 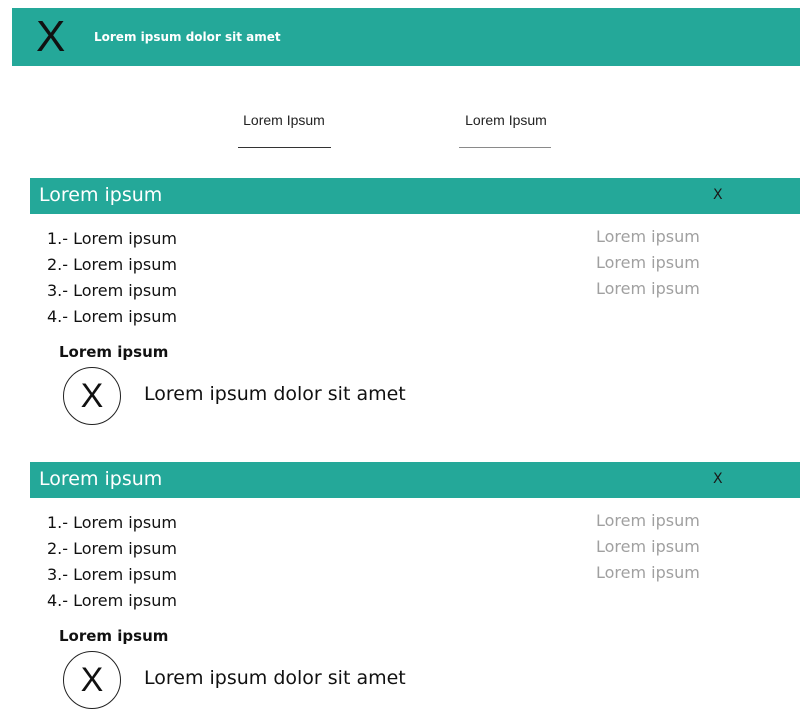 I want to click on tab-2: Lorem Ipsum, so click(x=506, y=130).